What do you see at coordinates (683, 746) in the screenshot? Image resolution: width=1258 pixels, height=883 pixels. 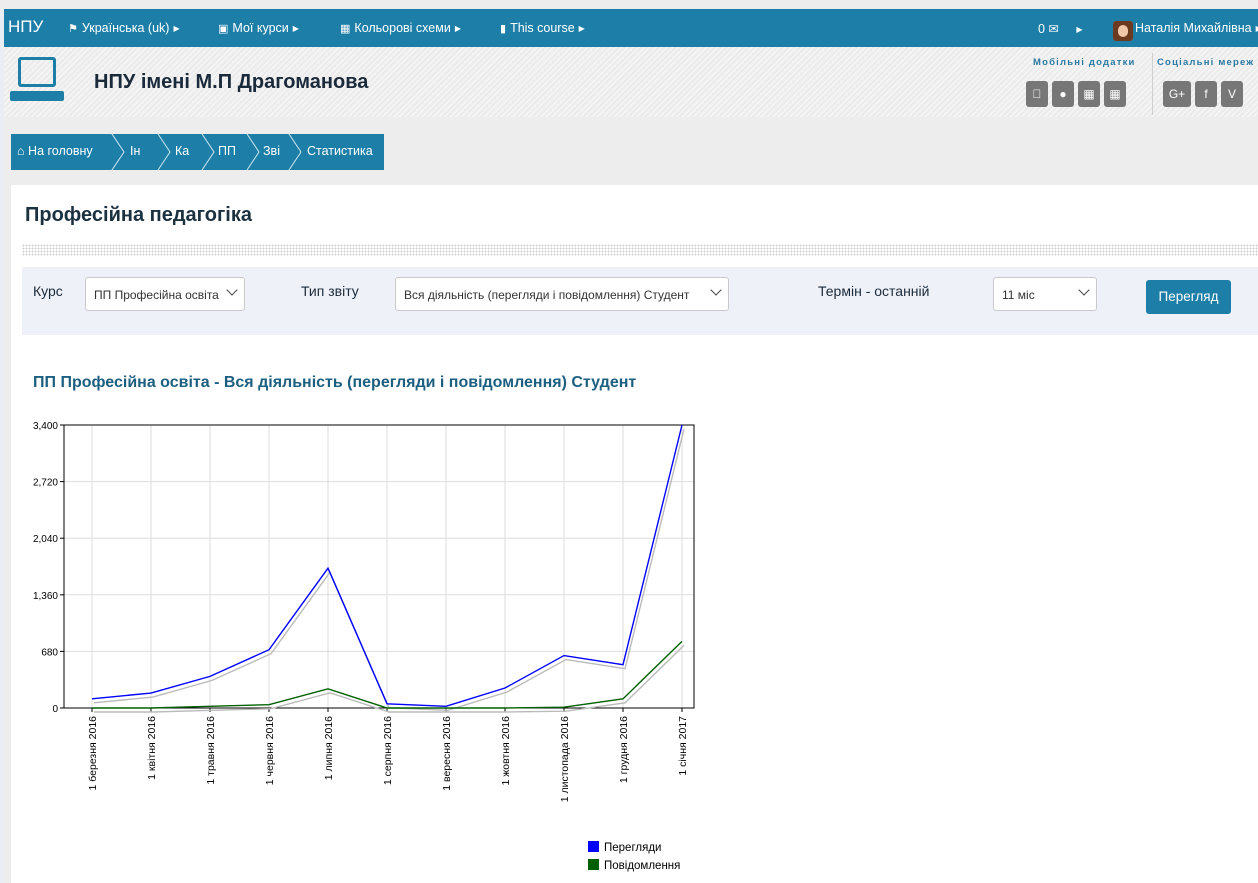 I see `x-tick-label: 1 січня 2017` at bounding box center [683, 746].